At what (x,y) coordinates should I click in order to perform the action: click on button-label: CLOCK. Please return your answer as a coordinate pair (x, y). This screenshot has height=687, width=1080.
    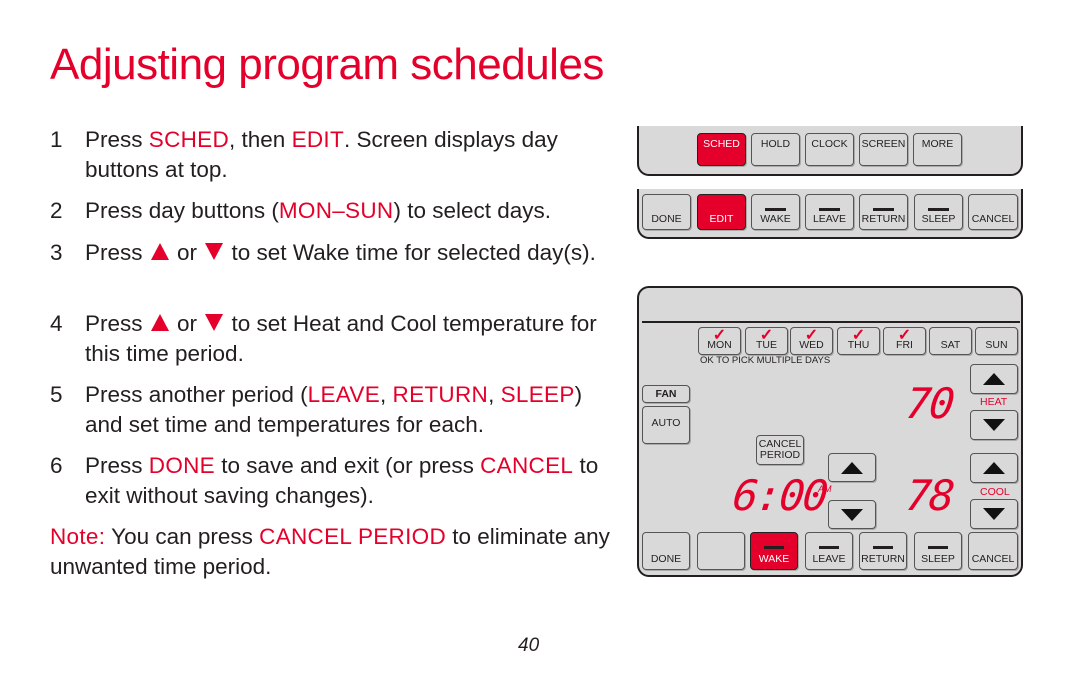
    Looking at the image, I should click on (829, 144).